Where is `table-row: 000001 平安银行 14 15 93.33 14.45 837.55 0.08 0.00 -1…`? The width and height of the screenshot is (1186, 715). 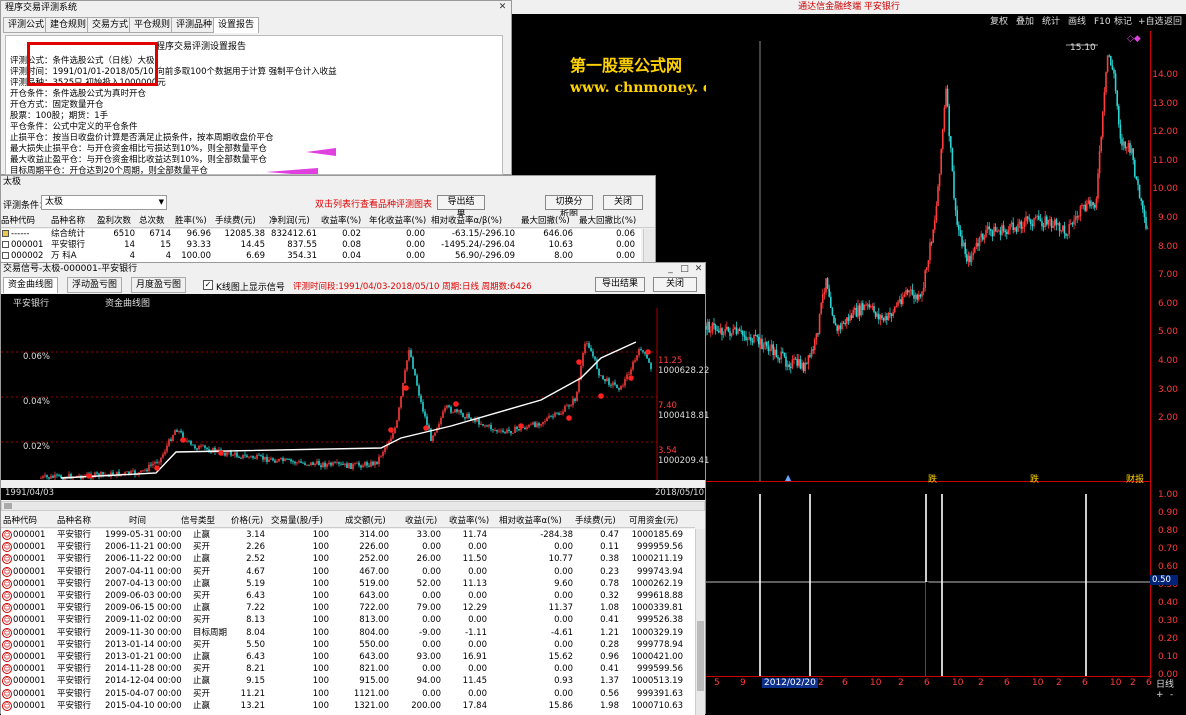 table-row: 000001 平安银行 14 15 93.33 14.45 837.55 0.08 0.00 -1… is located at coordinates (321, 245).